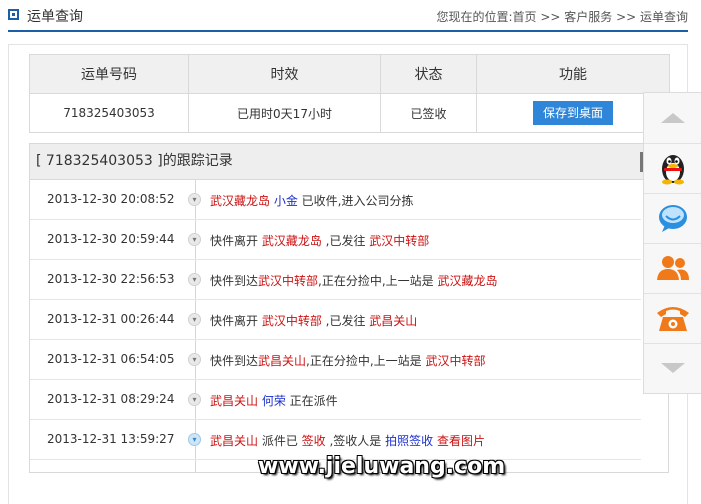  I want to click on record-description: 快件离开 武汉中转部 ,已发往 武昌关山, so click(313, 320).